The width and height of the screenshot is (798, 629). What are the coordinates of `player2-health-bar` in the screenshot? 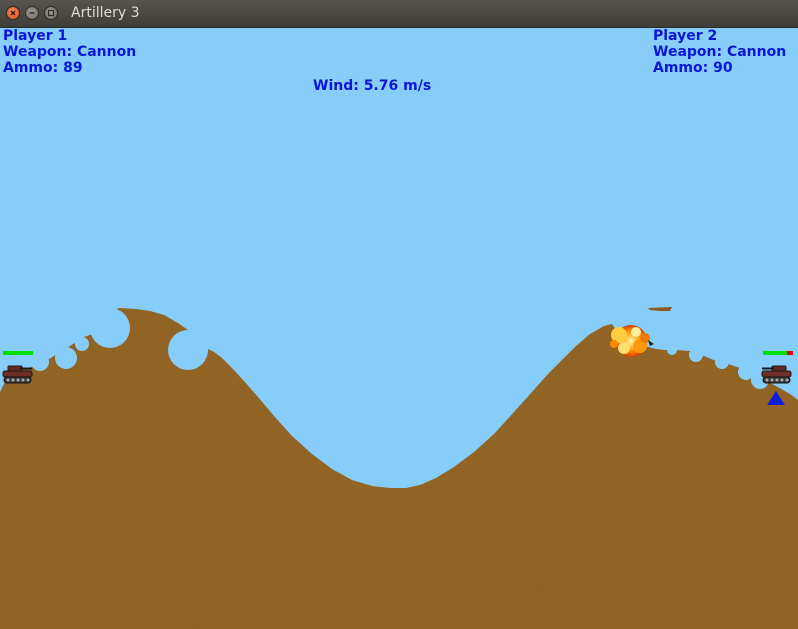 It's located at (778, 353).